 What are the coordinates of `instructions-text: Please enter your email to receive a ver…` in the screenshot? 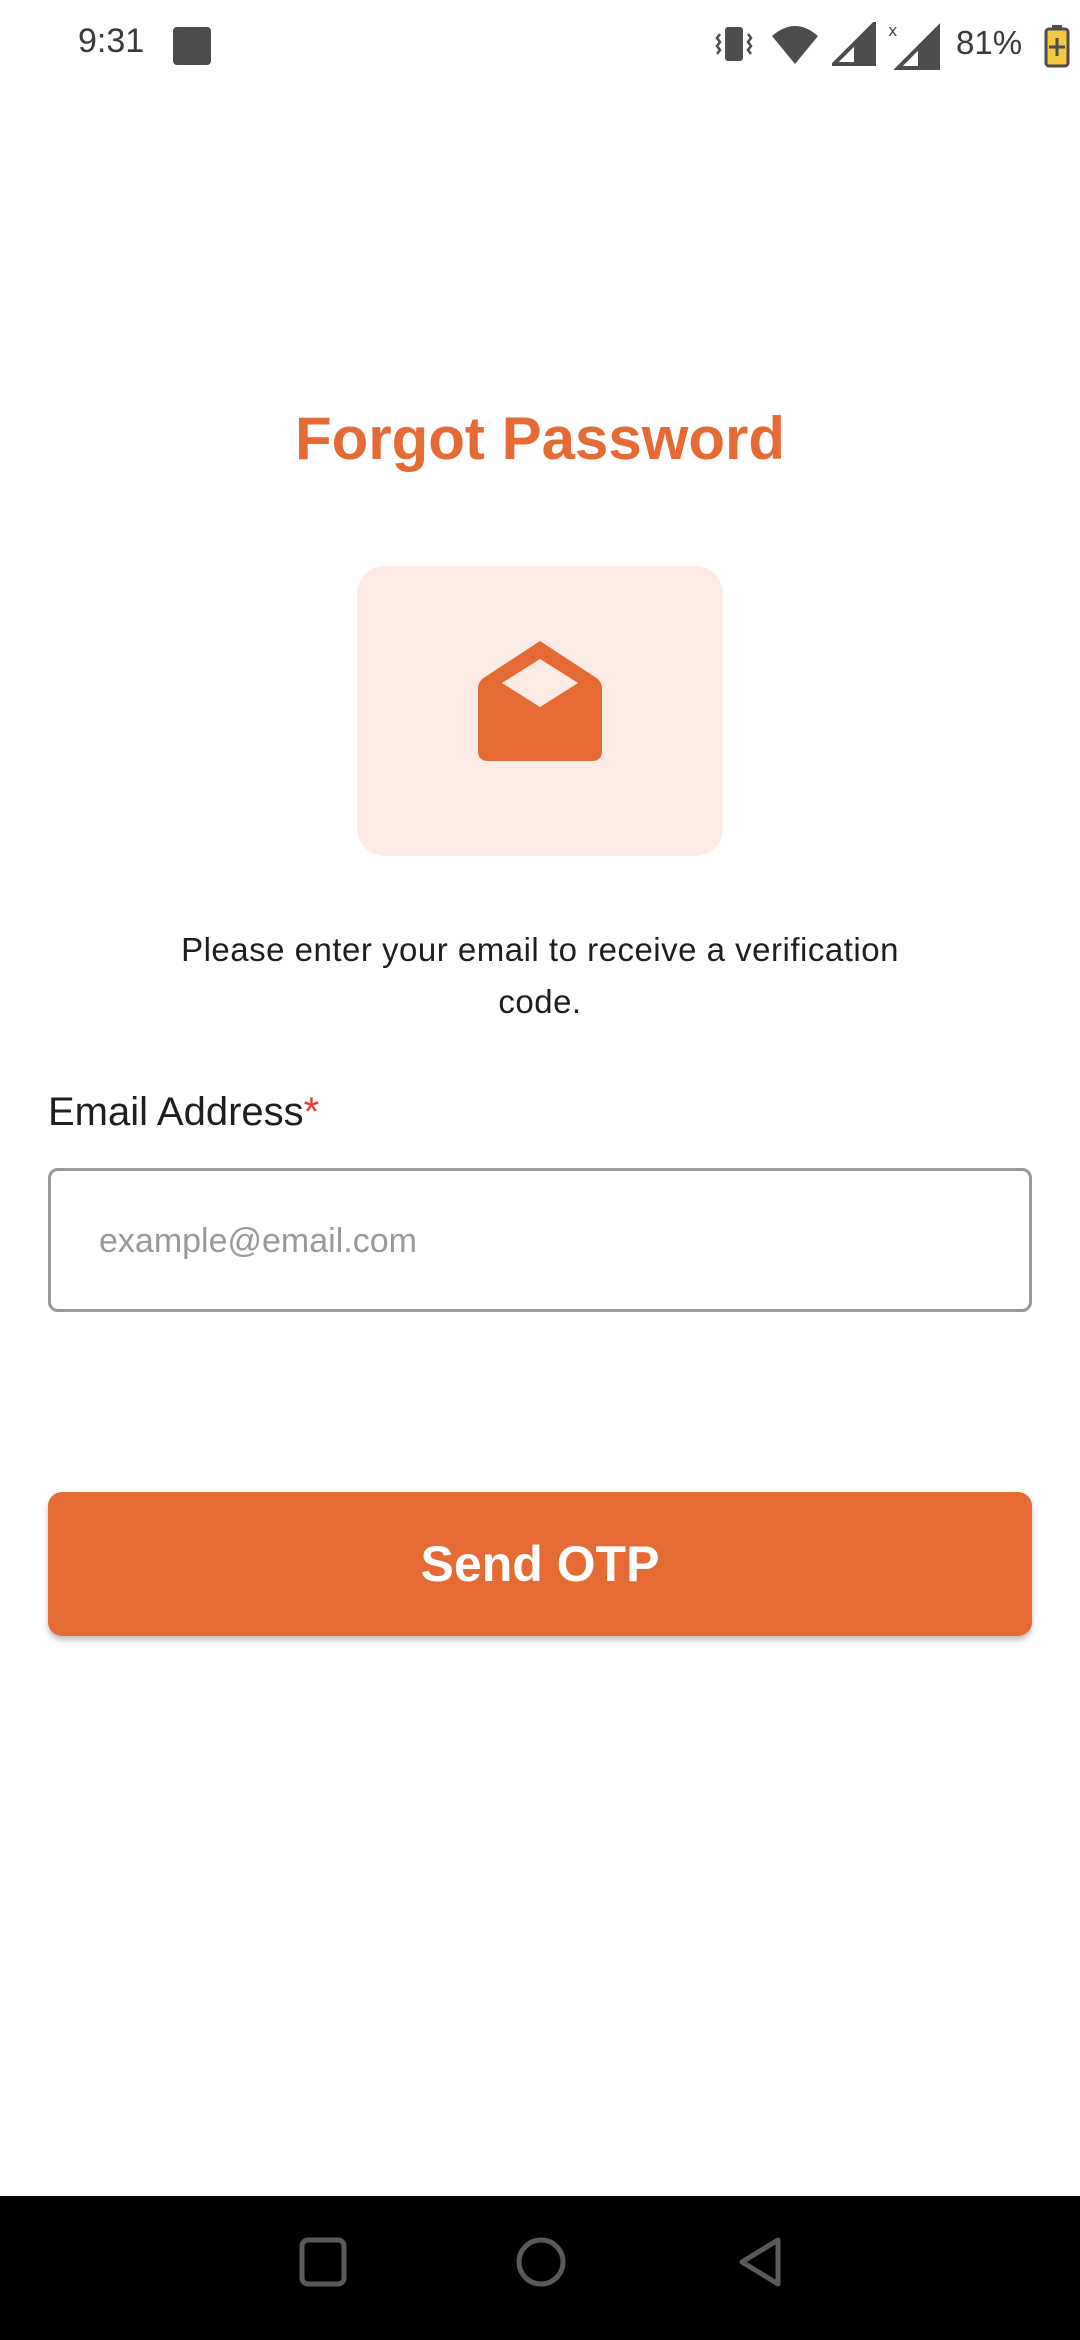 It's located at (540, 975).